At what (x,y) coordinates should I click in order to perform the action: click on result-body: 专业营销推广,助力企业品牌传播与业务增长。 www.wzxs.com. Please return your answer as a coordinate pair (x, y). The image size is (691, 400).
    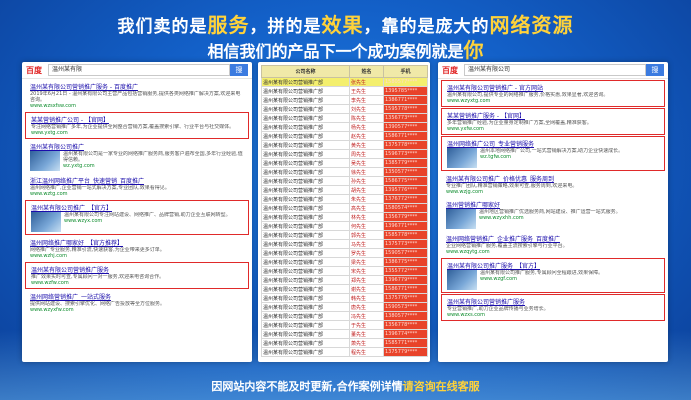
    Looking at the image, I should click on (553, 312).